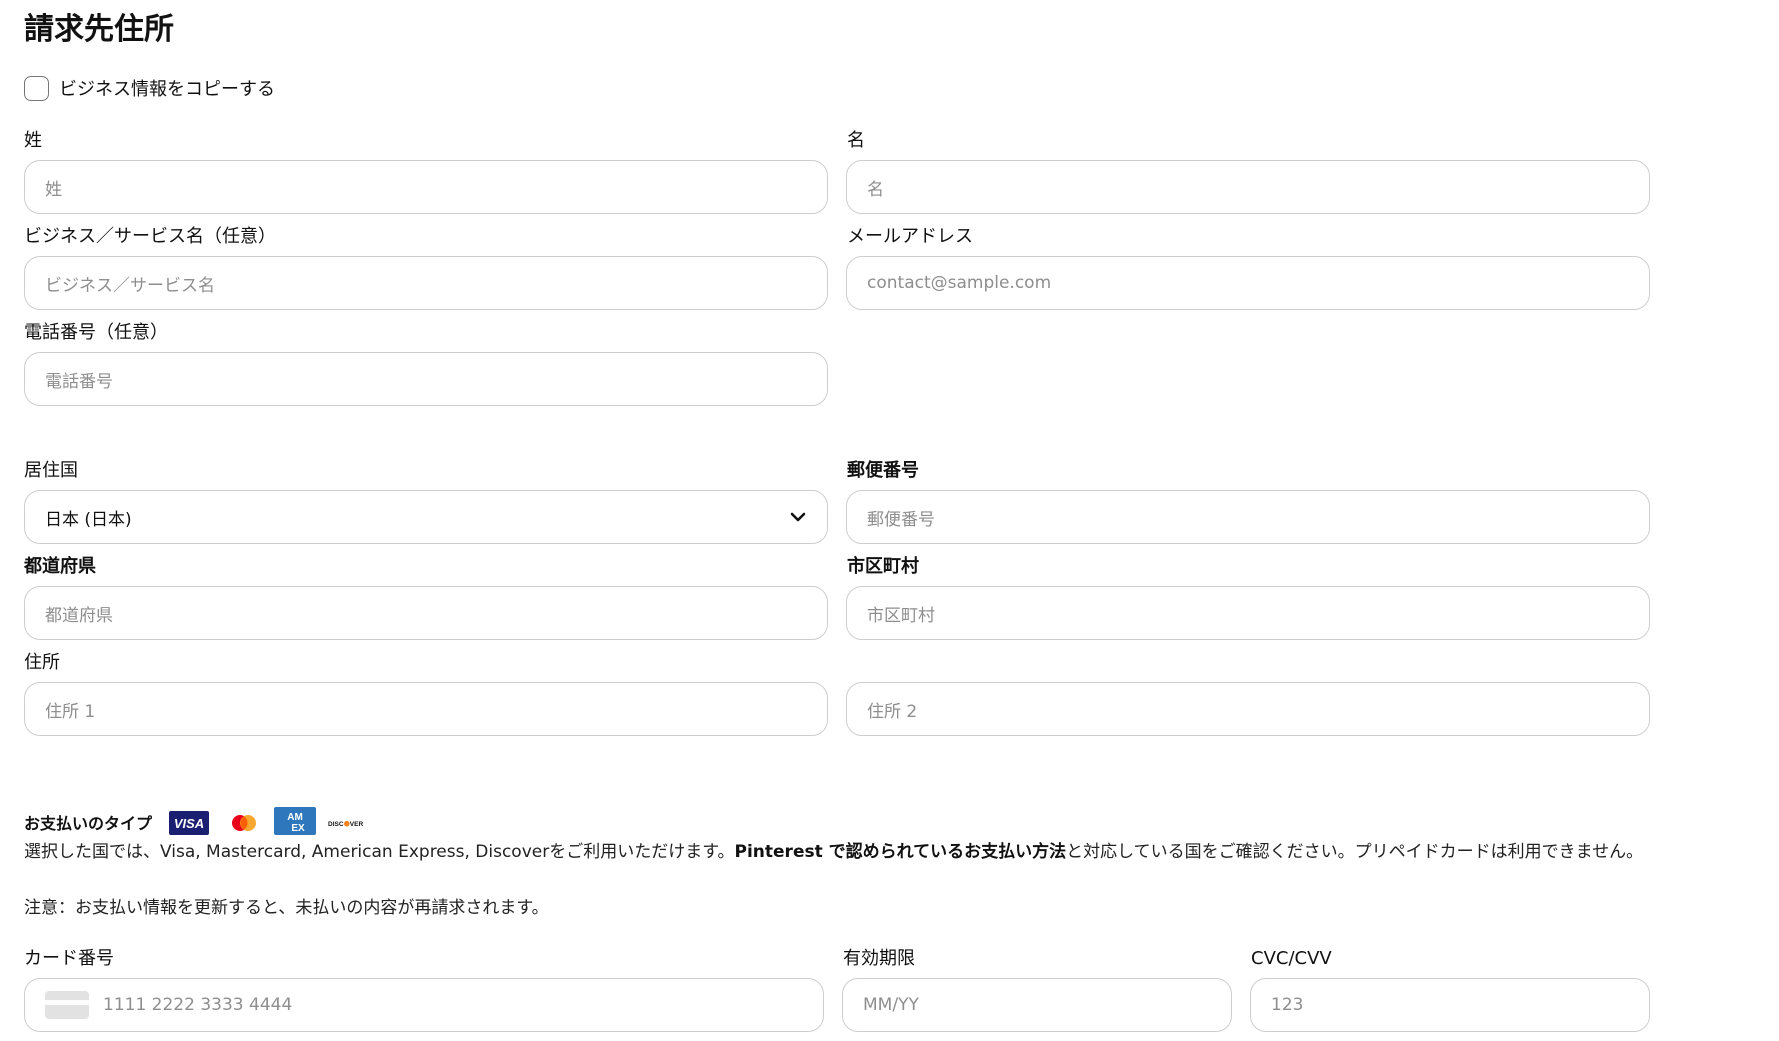 This screenshot has width=1779, height=1041. I want to click on country-label: 居住国, so click(51, 470).